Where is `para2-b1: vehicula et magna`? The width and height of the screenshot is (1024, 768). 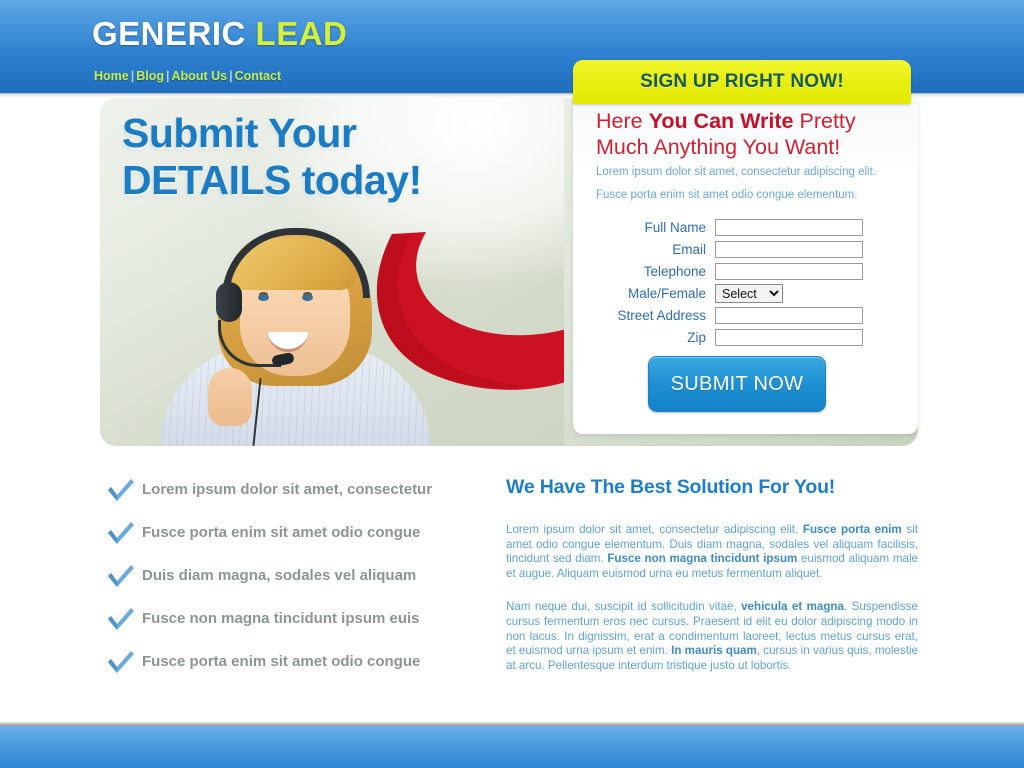
para2-b1: vehicula et magna is located at coordinates (792, 607).